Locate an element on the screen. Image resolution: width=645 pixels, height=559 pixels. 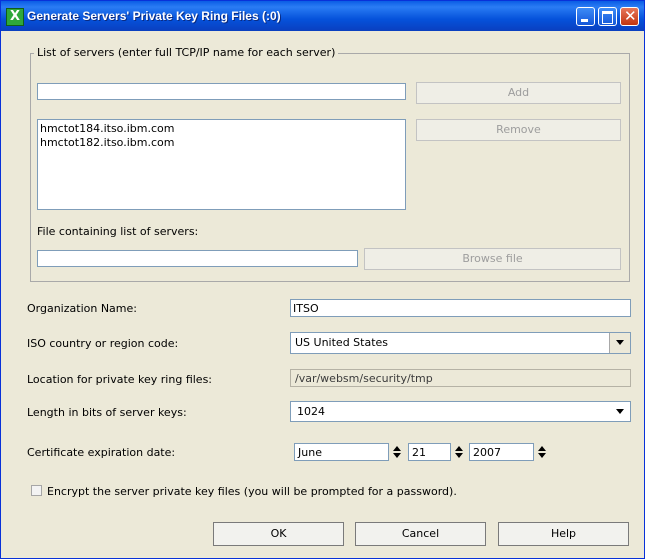
minimize-icon is located at coordinates (584, 20).